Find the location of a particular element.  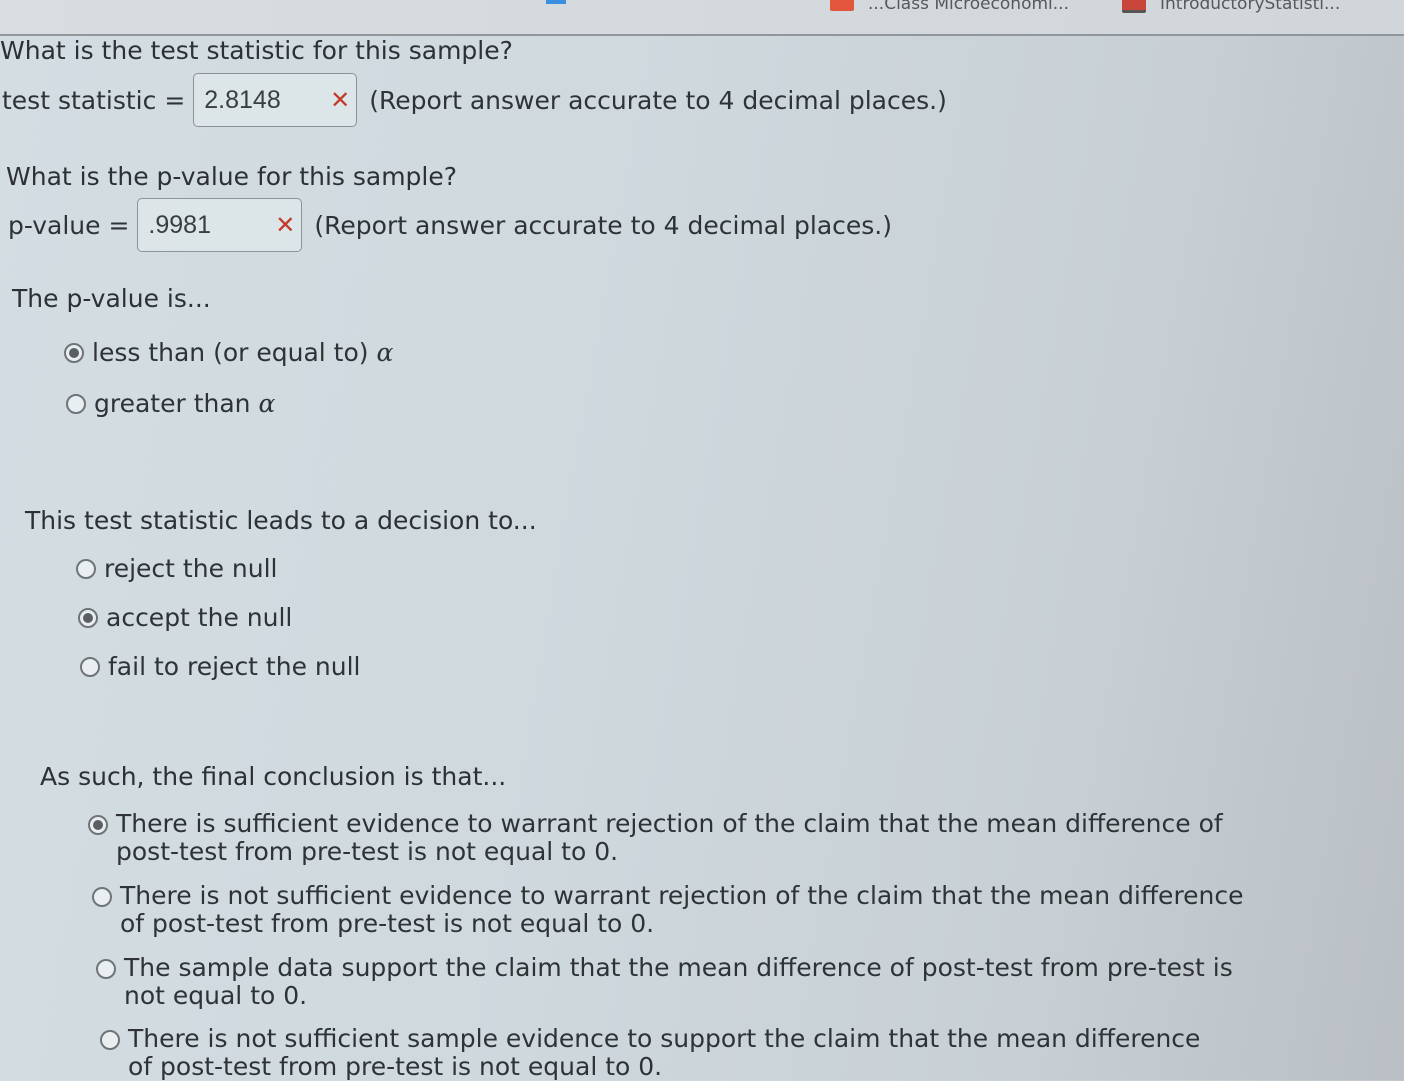

bookmark-indicator is located at coordinates (556, 2).